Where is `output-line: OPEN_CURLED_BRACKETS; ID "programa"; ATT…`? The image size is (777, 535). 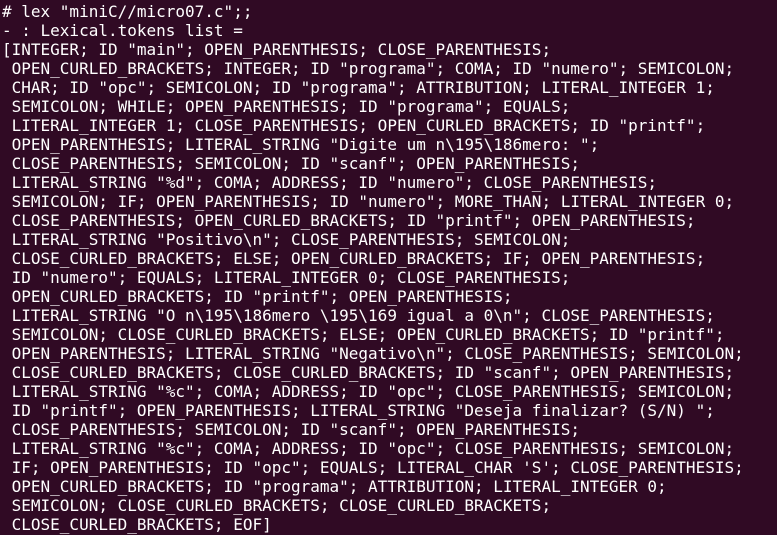 output-line: OPEN_CURLED_BRACKETS; ID "programa"; ATT… is located at coordinates (334, 486).